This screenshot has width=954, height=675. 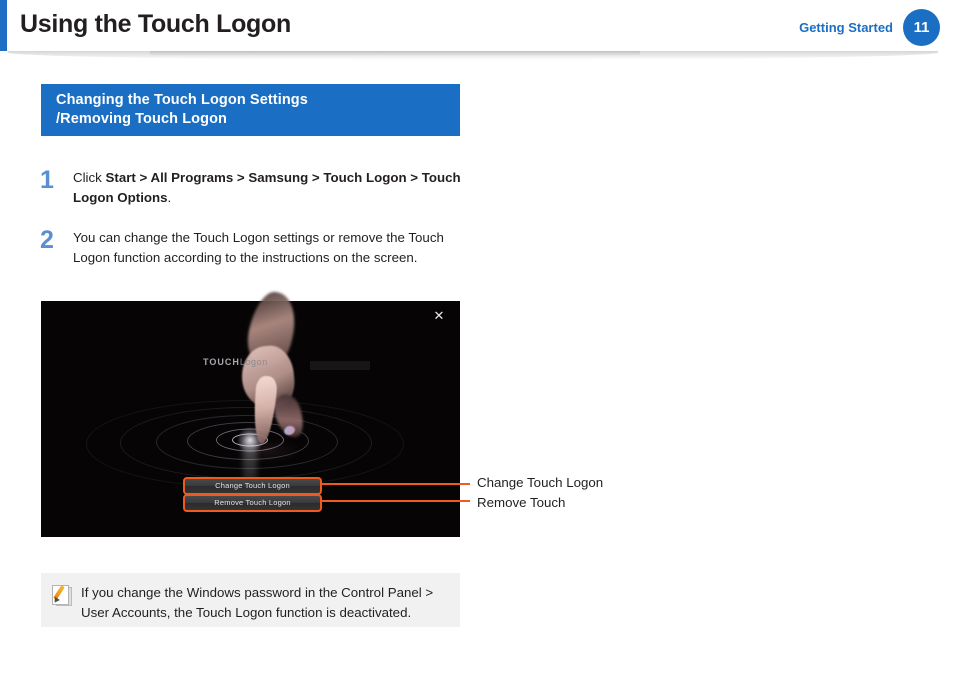 I want to click on wordmark-light: Logon, so click(x=253, y=362).